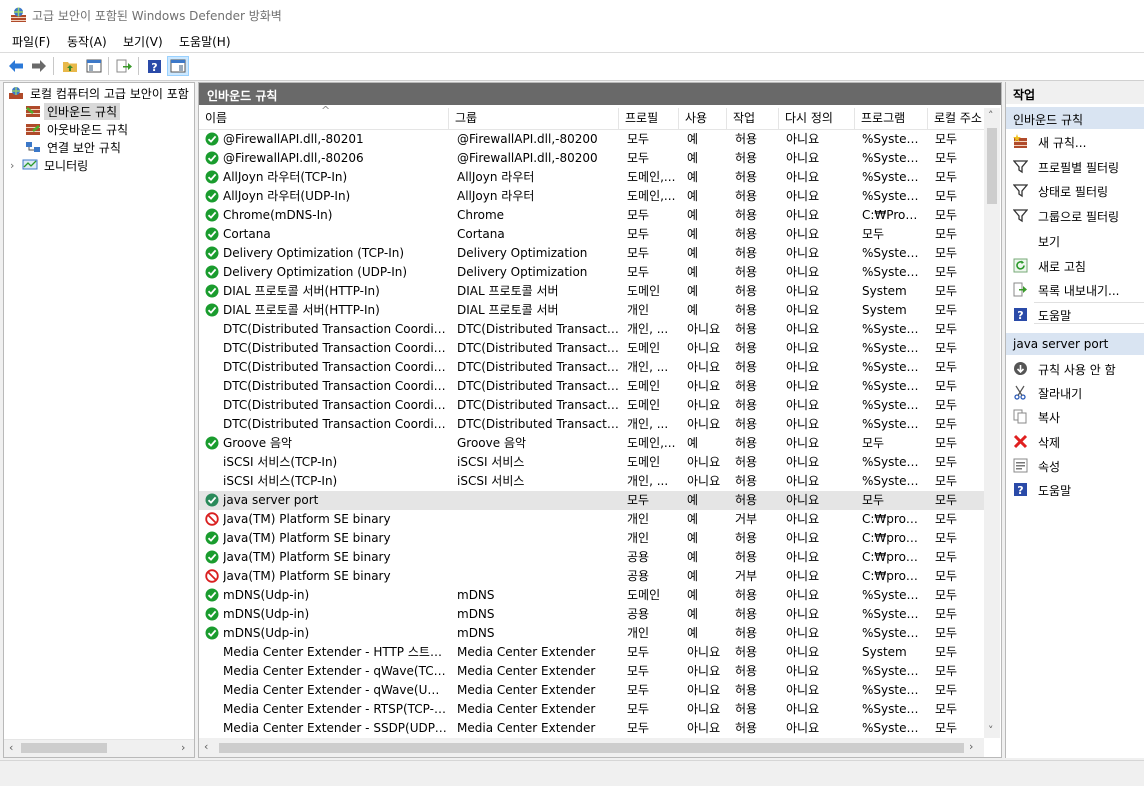  What do you see at coordinates (31, 41) in the screenshot?
I see `menu-file: 파일(F)` at bounding box center [31, 41].